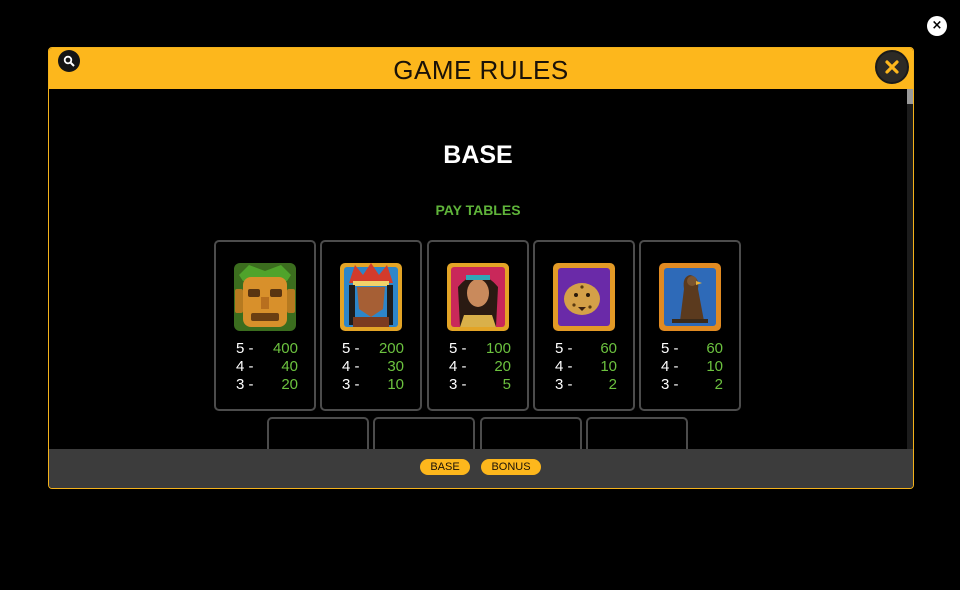  Describe the element at coordinates (267, 349) in the screenshot. I see `pay-row: 5 - 400` at that location.